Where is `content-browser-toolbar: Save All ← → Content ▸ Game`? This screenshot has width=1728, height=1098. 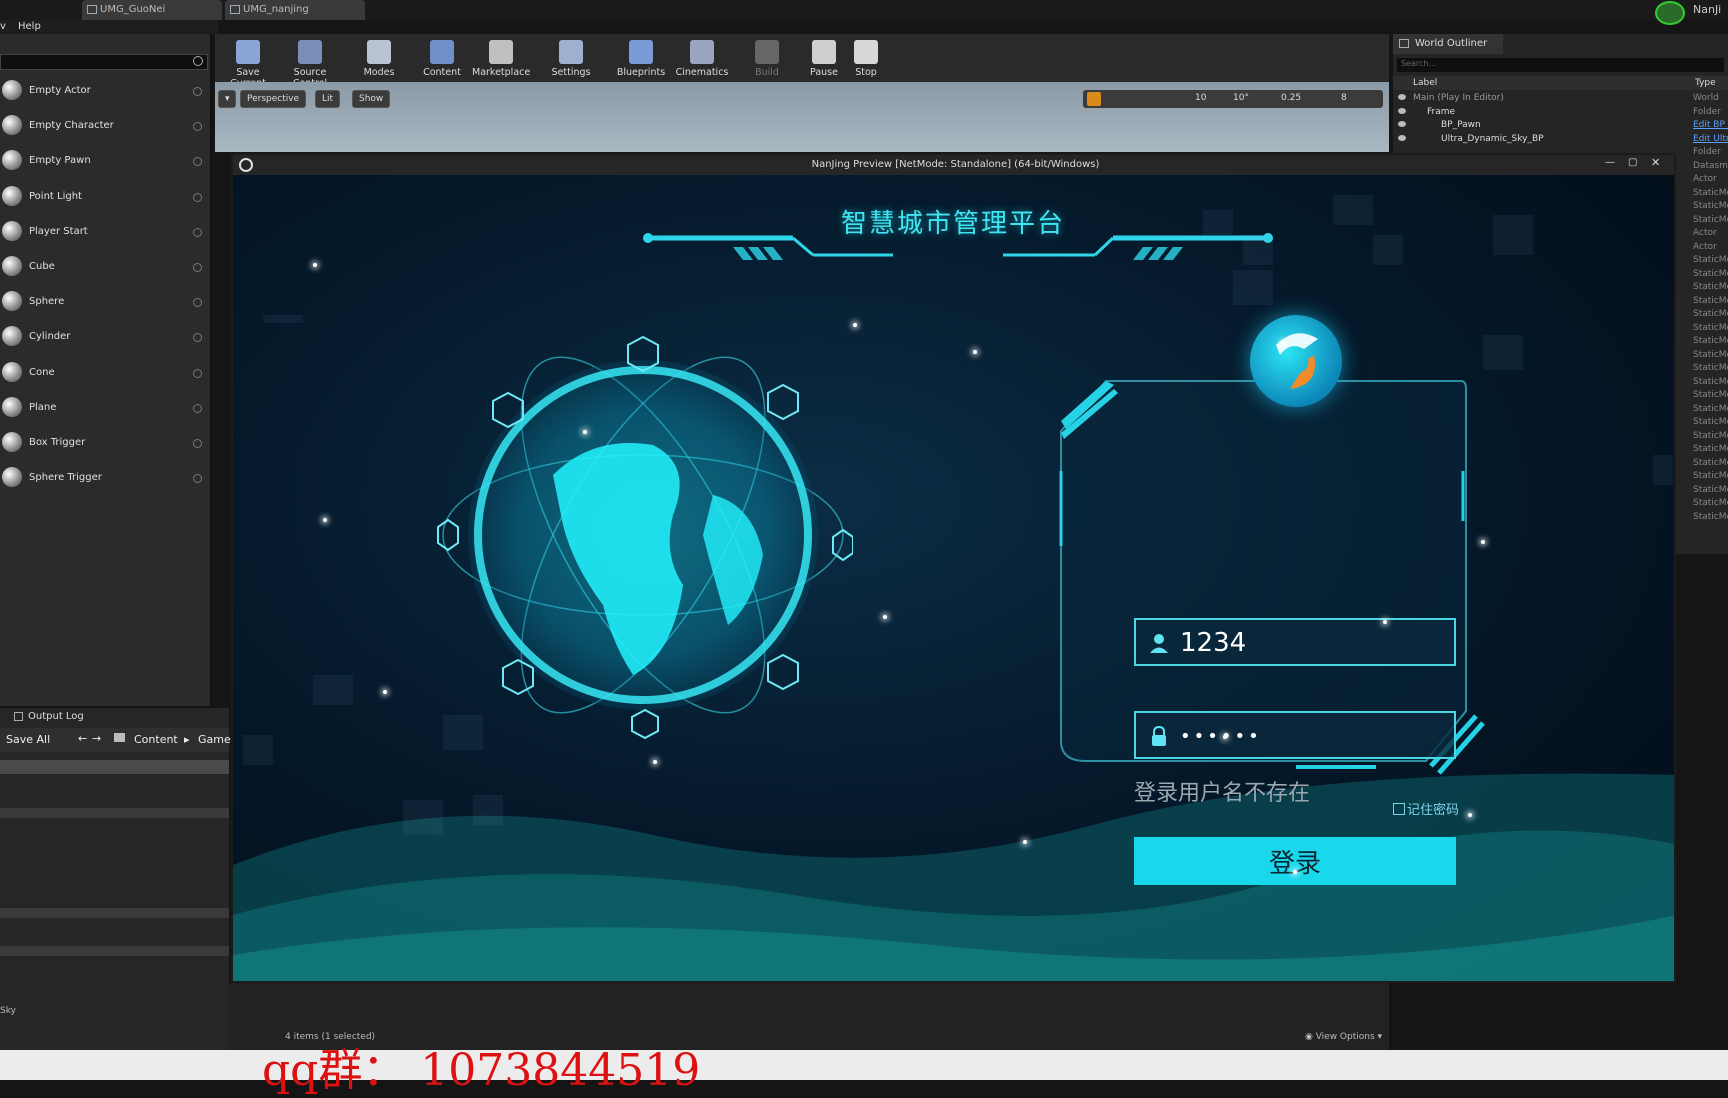 content-browser-toolbar: Save All ← → Content ▸ Game is located at coordinates (115, 740).